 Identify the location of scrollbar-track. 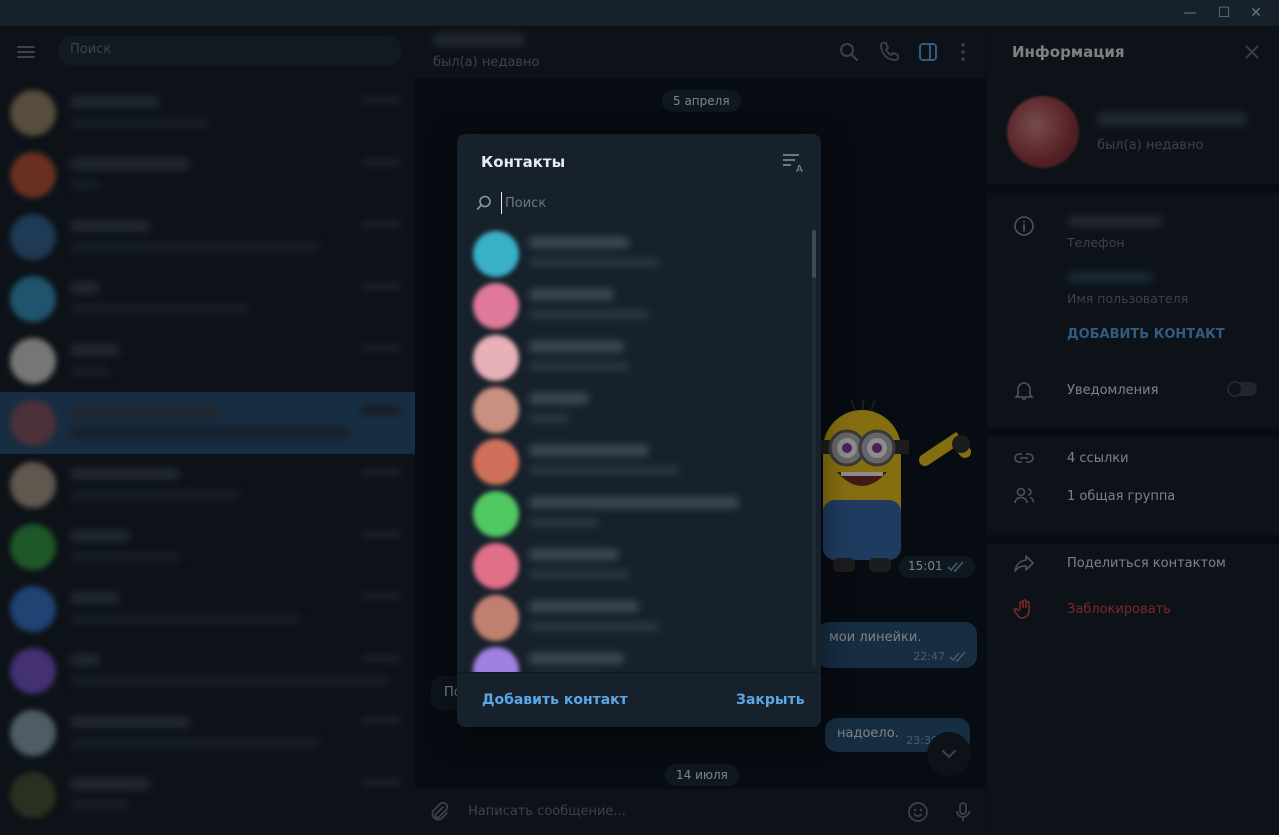
(814, 448).